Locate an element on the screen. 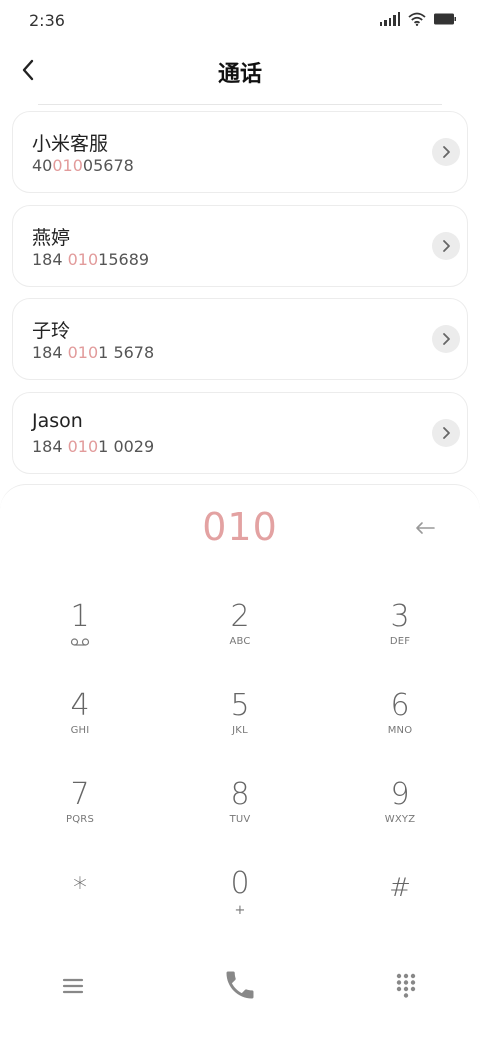  header: 通话 is located at coordinates (240, 70).